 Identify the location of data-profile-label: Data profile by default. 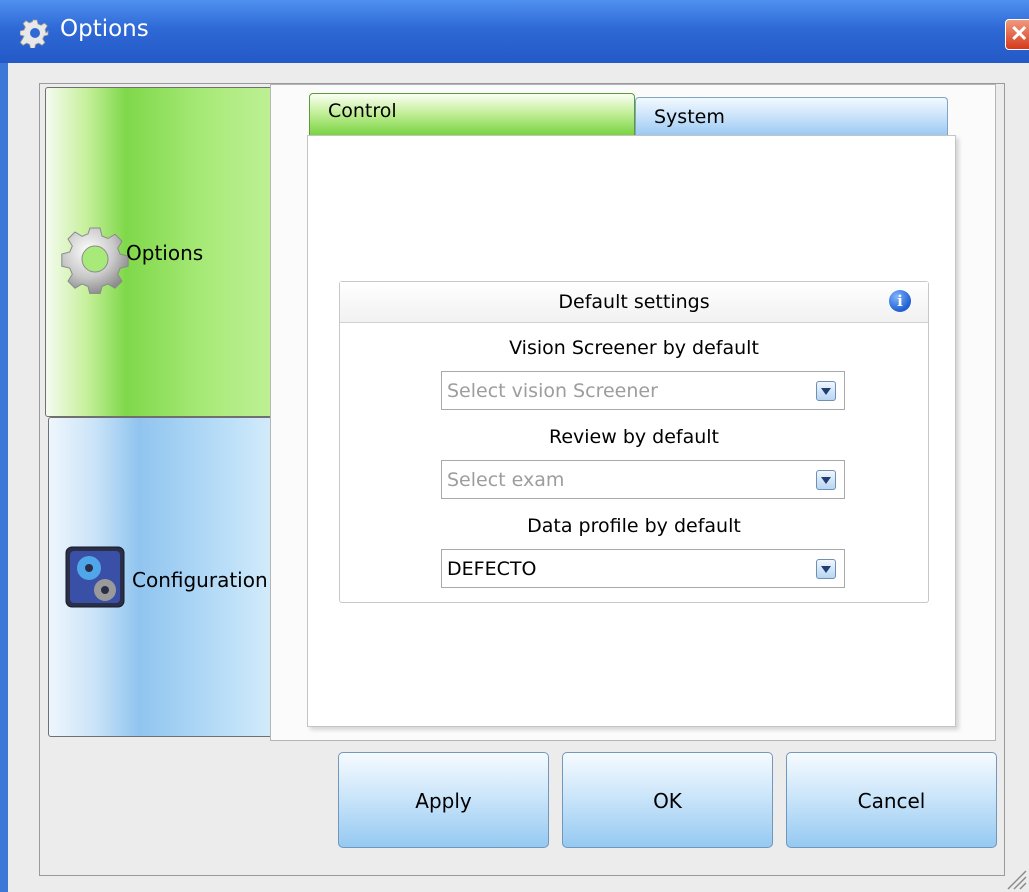
(634, 526).